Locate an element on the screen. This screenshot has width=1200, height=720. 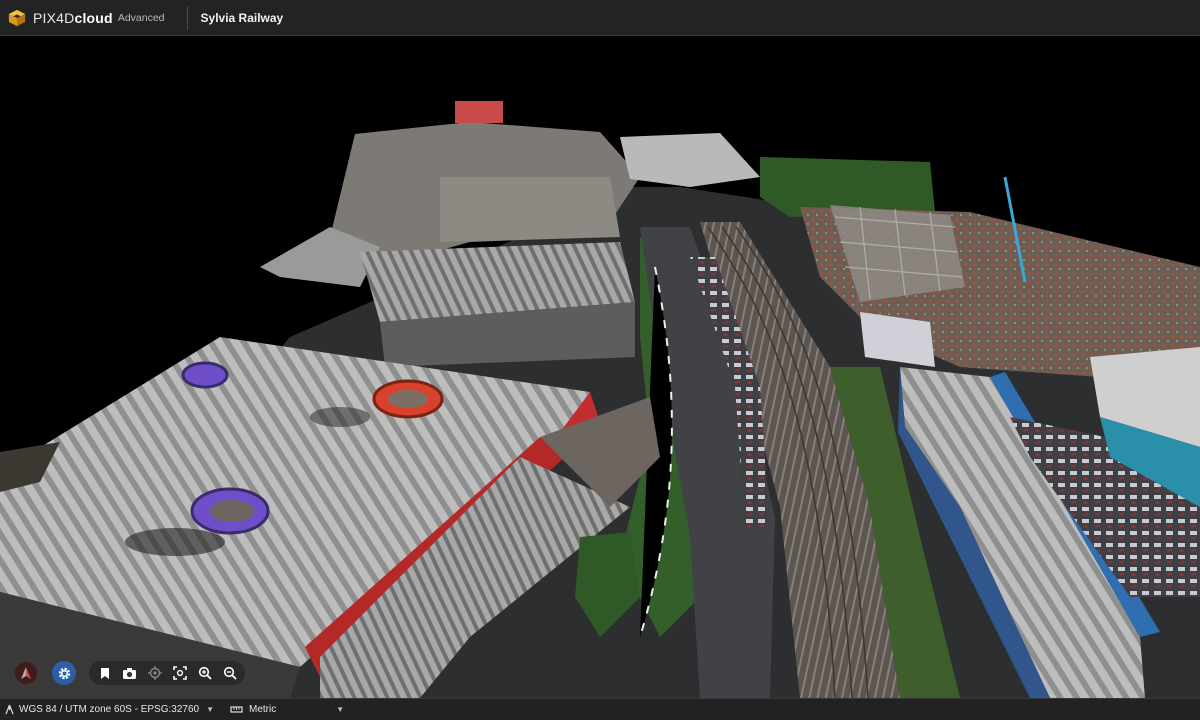
locate-button is located at coordinates (154, 673).